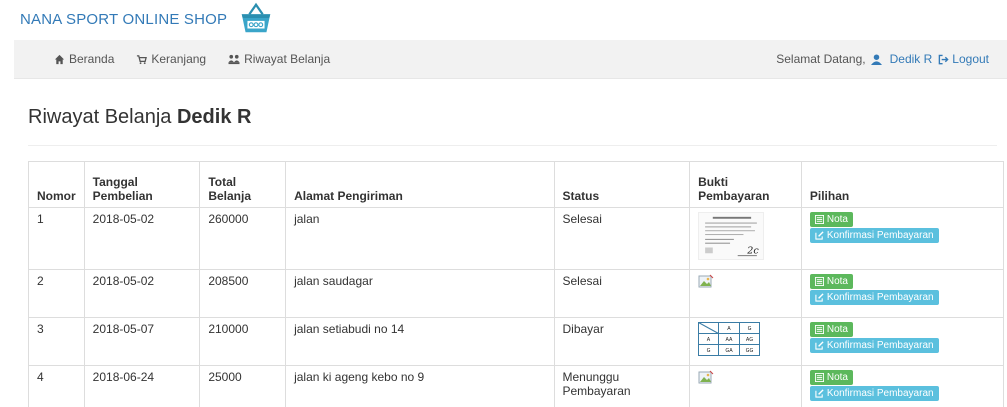  Describe the element at coordinates (902, 184) in the screenshot. I see `header-pilihan: Pilihan` at that location.